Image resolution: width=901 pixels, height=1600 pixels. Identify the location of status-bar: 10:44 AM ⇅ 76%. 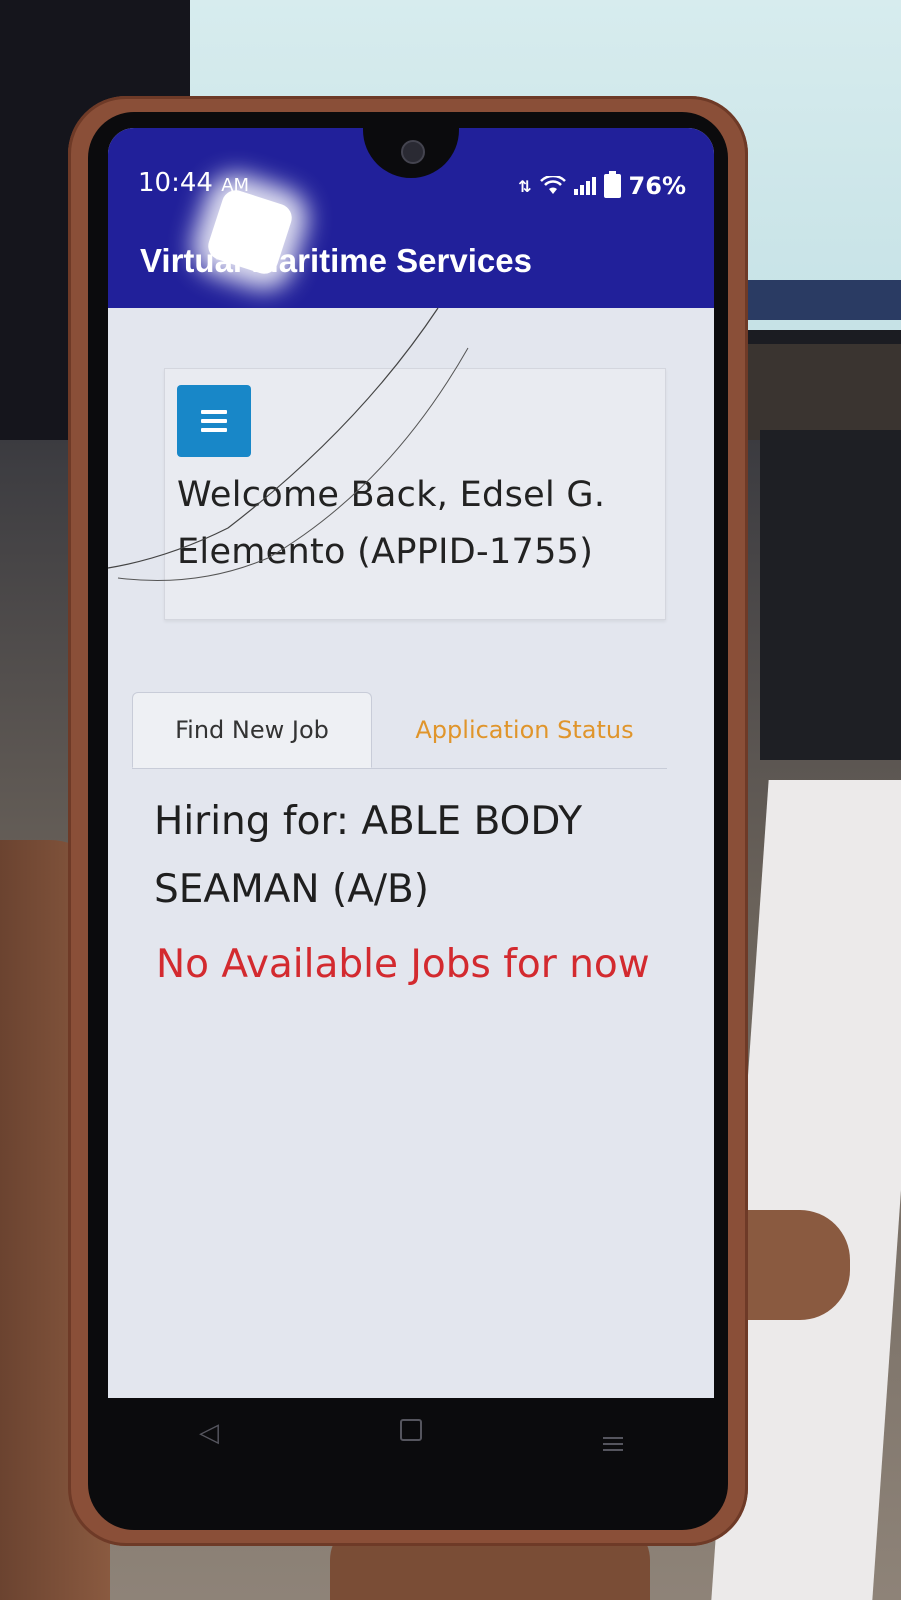
(411, 173).